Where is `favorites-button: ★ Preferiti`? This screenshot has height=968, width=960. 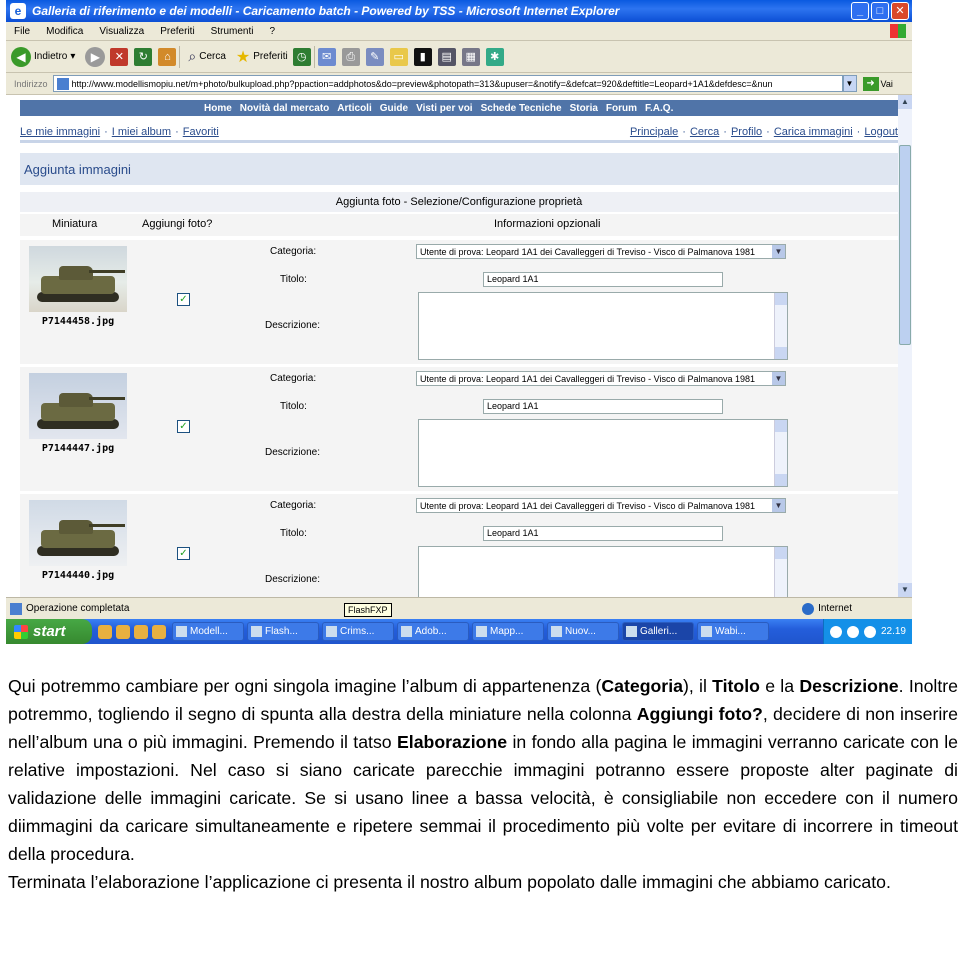 favorites-button: ★ Preferiti is located at coordinates (262, 57).